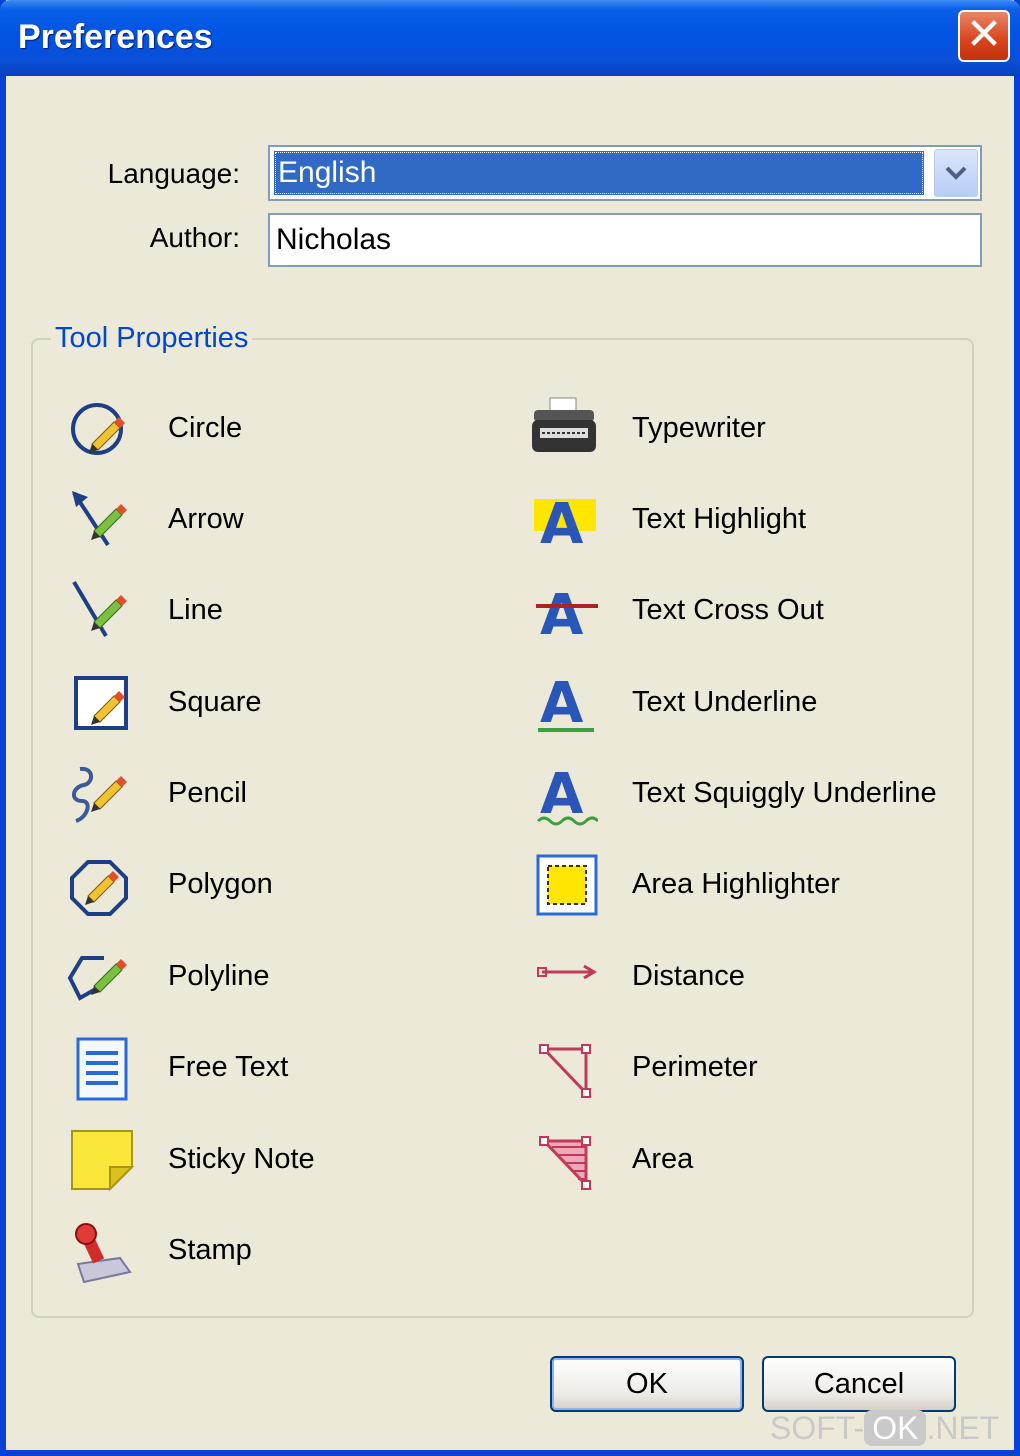 The image size is (1020, 1456). What do you see at coordinates (194, 237) in the screenshot?
I see `author-label: Author:` at bounding box center [194, 237].